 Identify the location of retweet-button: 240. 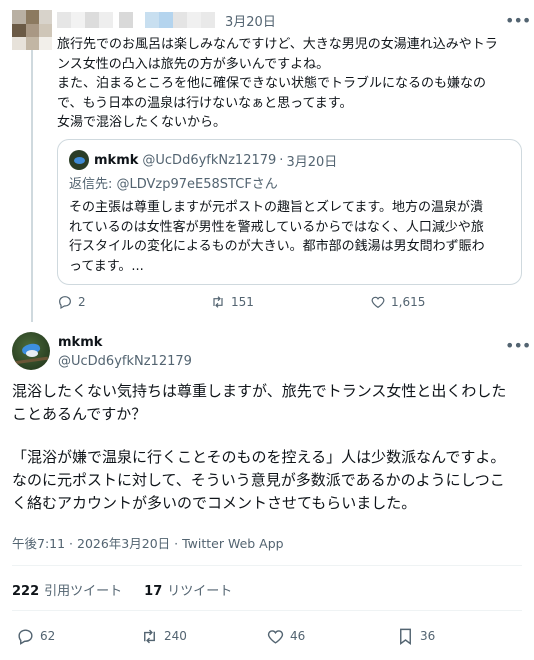
(163, 636).